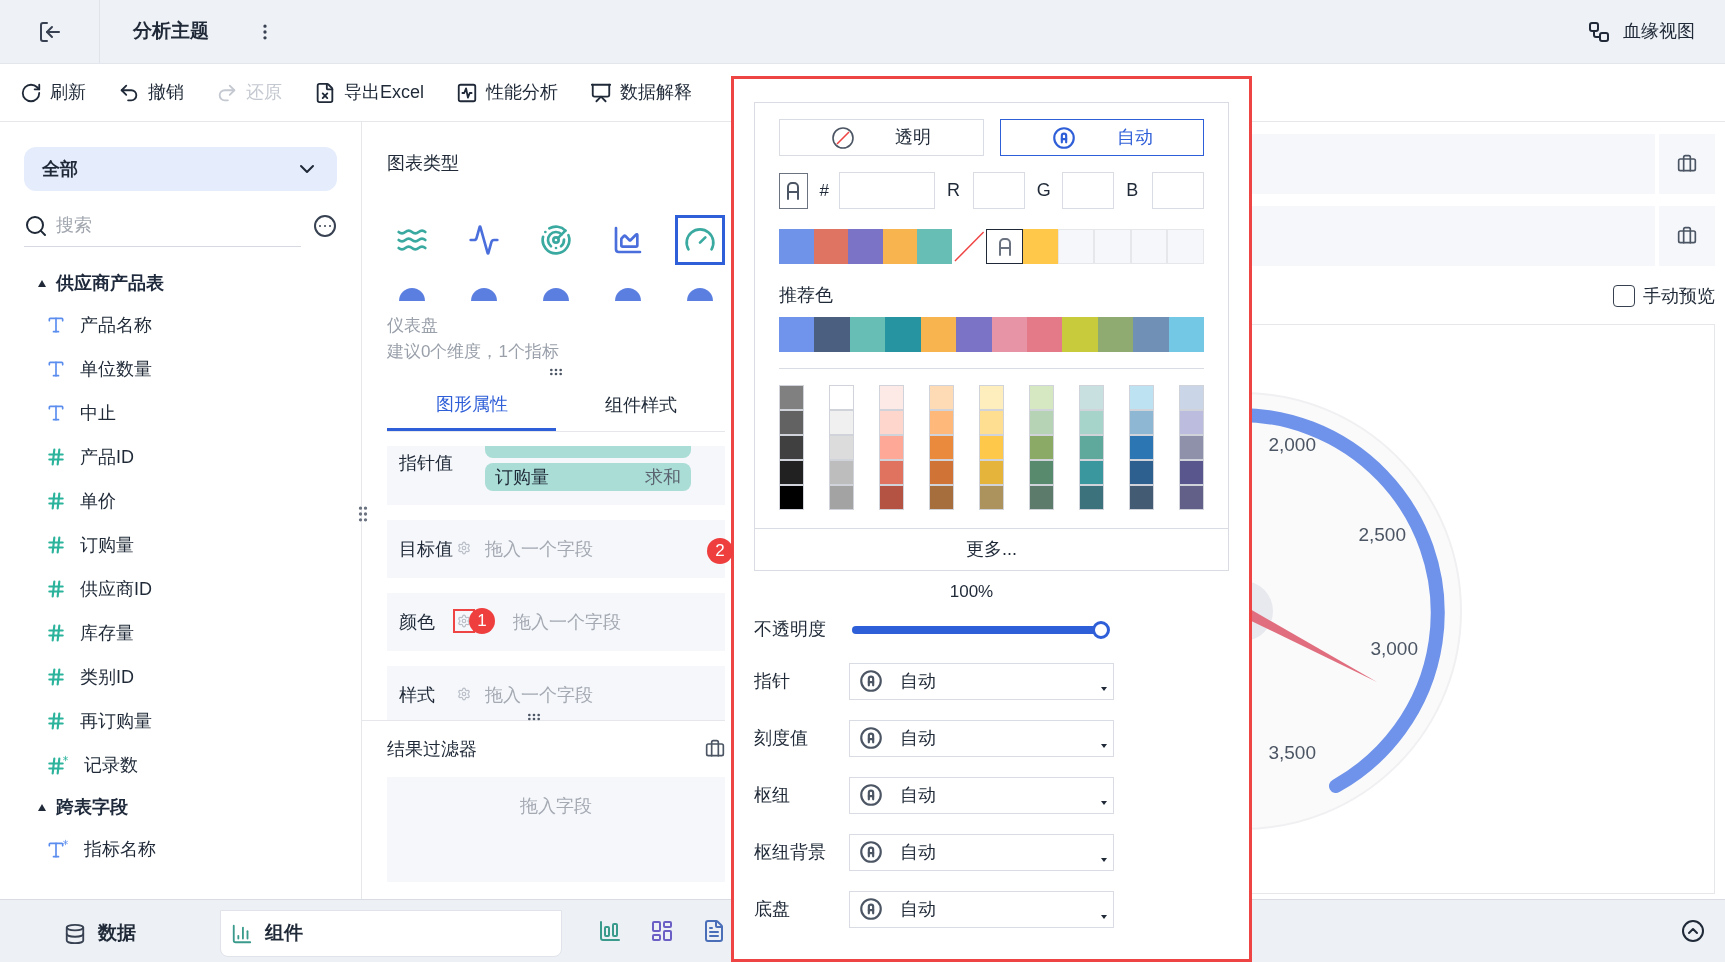 The image size is (1725, 962). Describe the element at coordinates (107, 545) in the screenshot. I see `field-item: 订购量` at that location.